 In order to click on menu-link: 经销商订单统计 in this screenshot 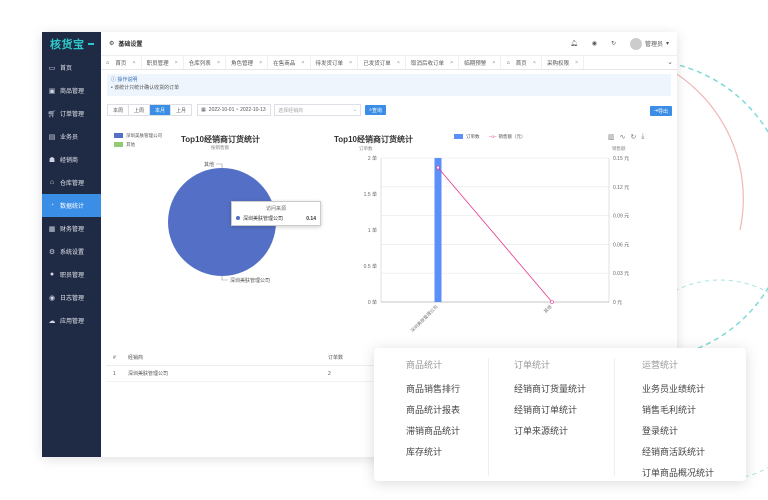, I will do `click(550, 410)`.